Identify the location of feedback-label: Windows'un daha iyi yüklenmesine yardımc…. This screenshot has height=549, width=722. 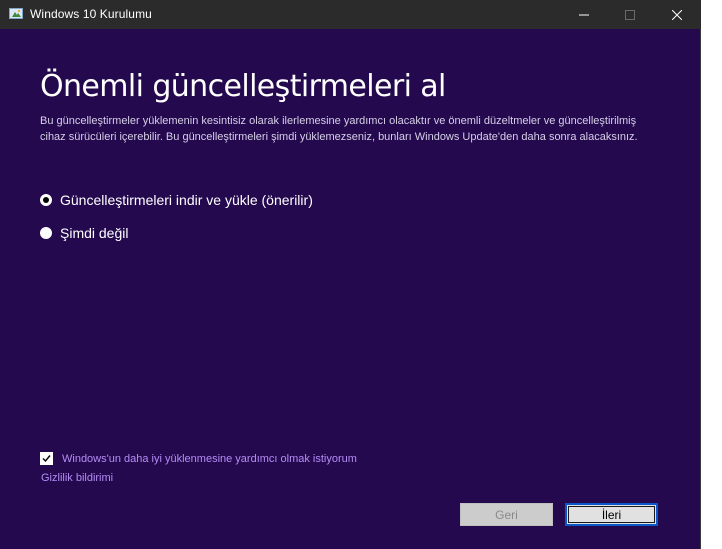
(209, 458).